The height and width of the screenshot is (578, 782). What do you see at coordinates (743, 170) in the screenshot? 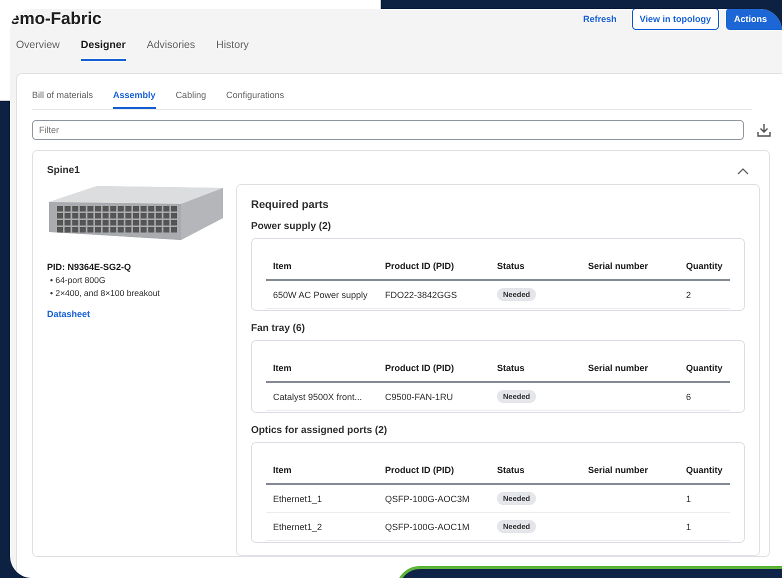
I see `chevron-up-icon` at bounding box center [743, 170].